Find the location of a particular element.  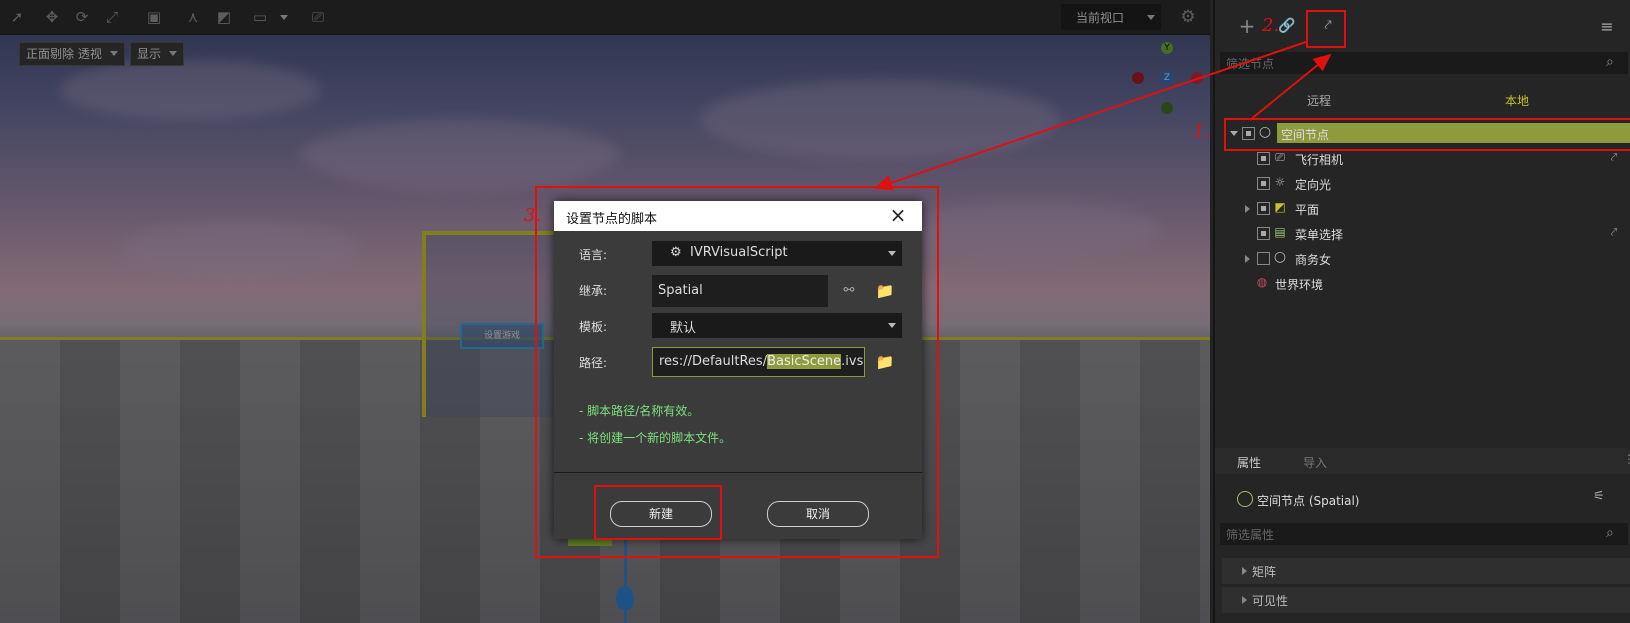

arrow-script-to-dialog is located at coordinates (1090, 116).